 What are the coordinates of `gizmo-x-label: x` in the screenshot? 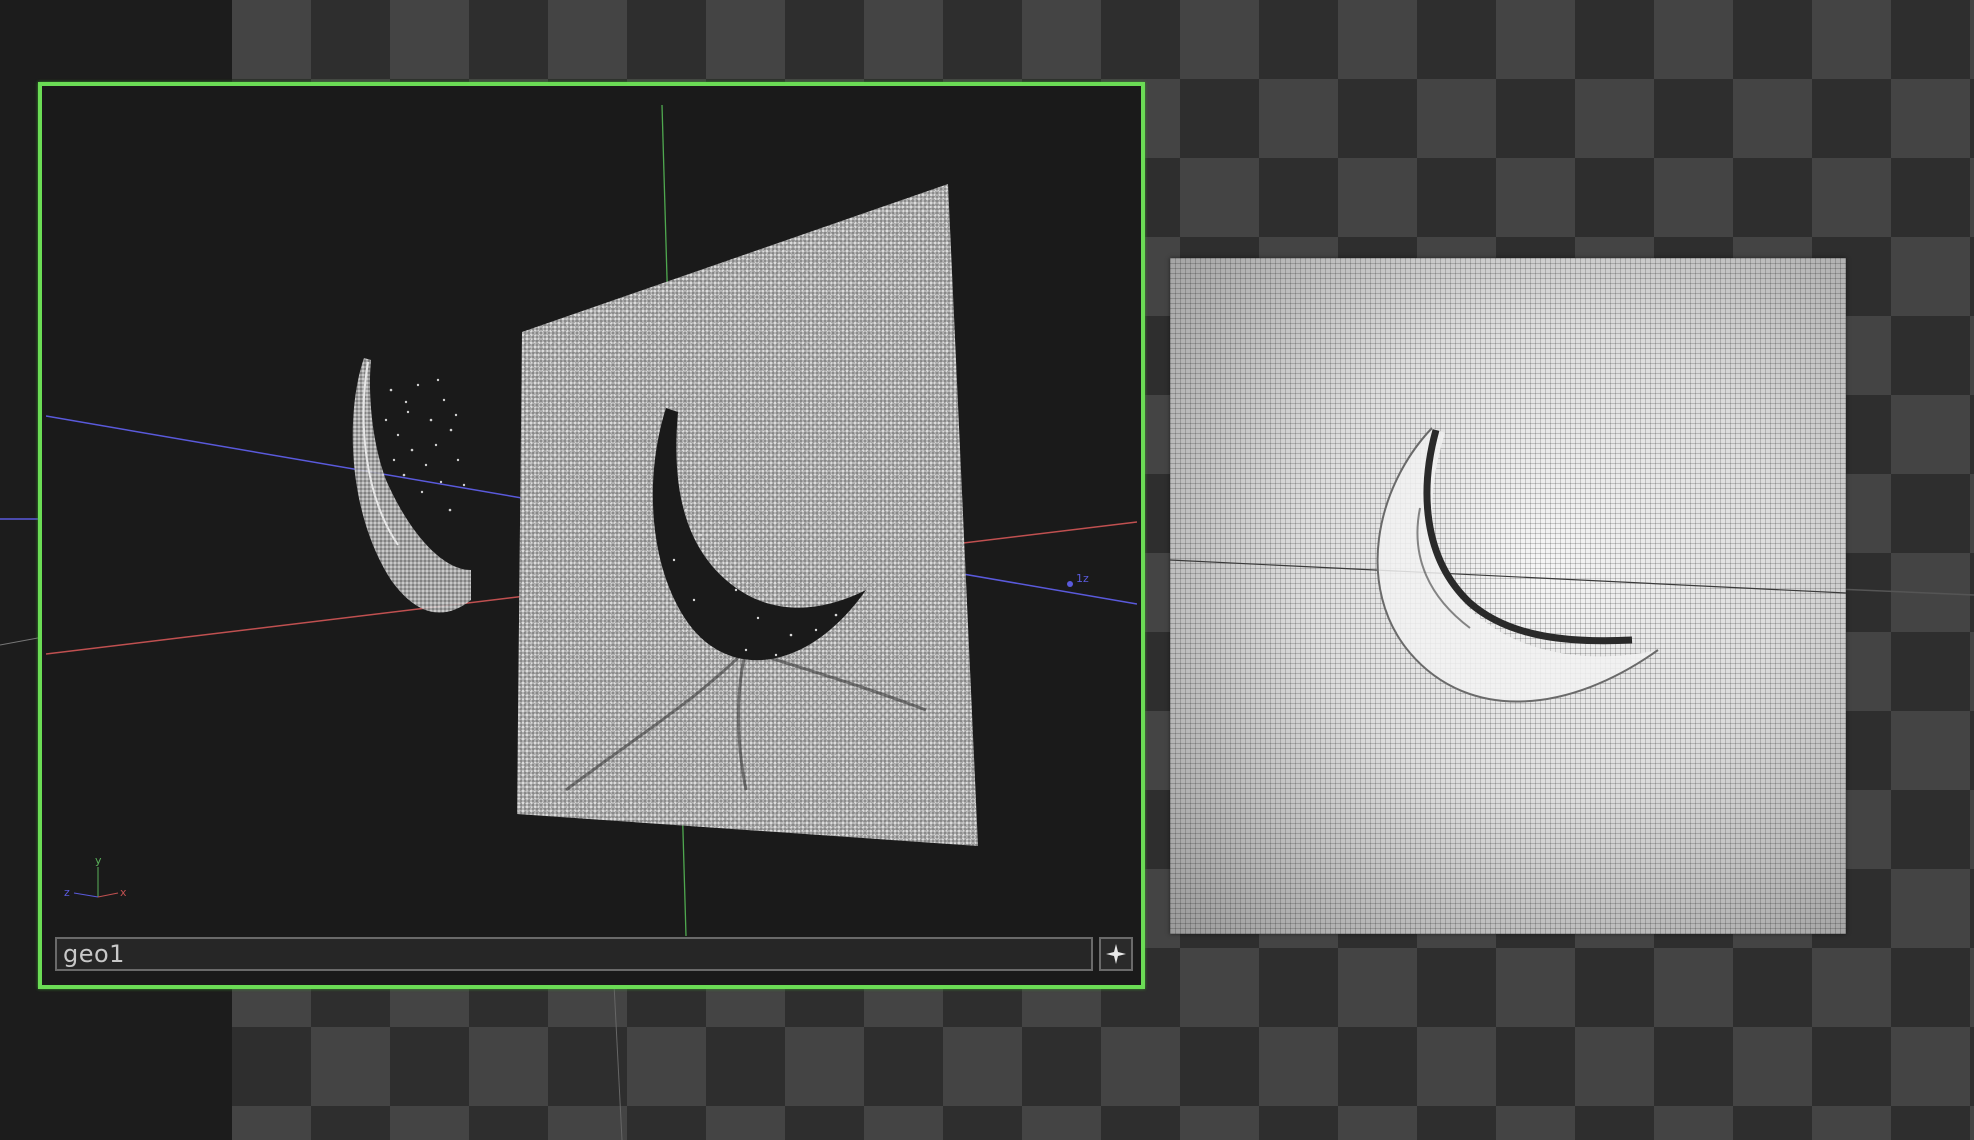 It's located at (123, 892).